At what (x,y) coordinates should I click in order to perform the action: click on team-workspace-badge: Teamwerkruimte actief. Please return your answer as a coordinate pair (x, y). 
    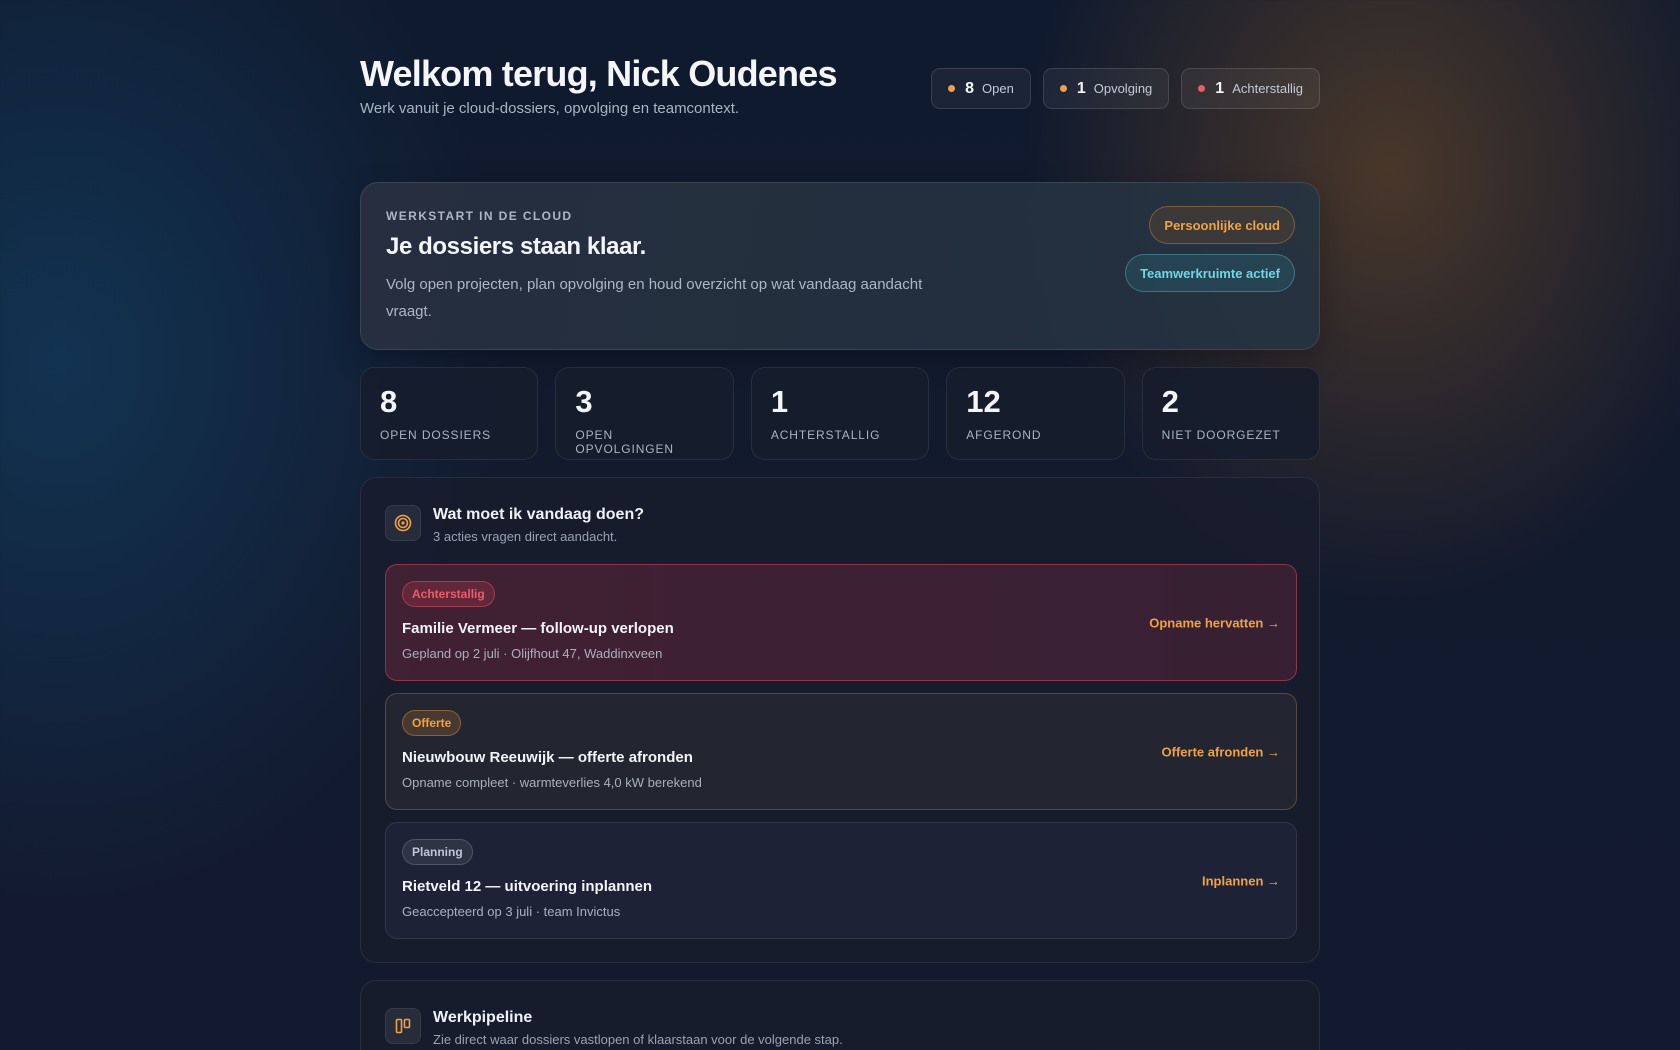
    Looking at the image, I should click on (1210, 273).